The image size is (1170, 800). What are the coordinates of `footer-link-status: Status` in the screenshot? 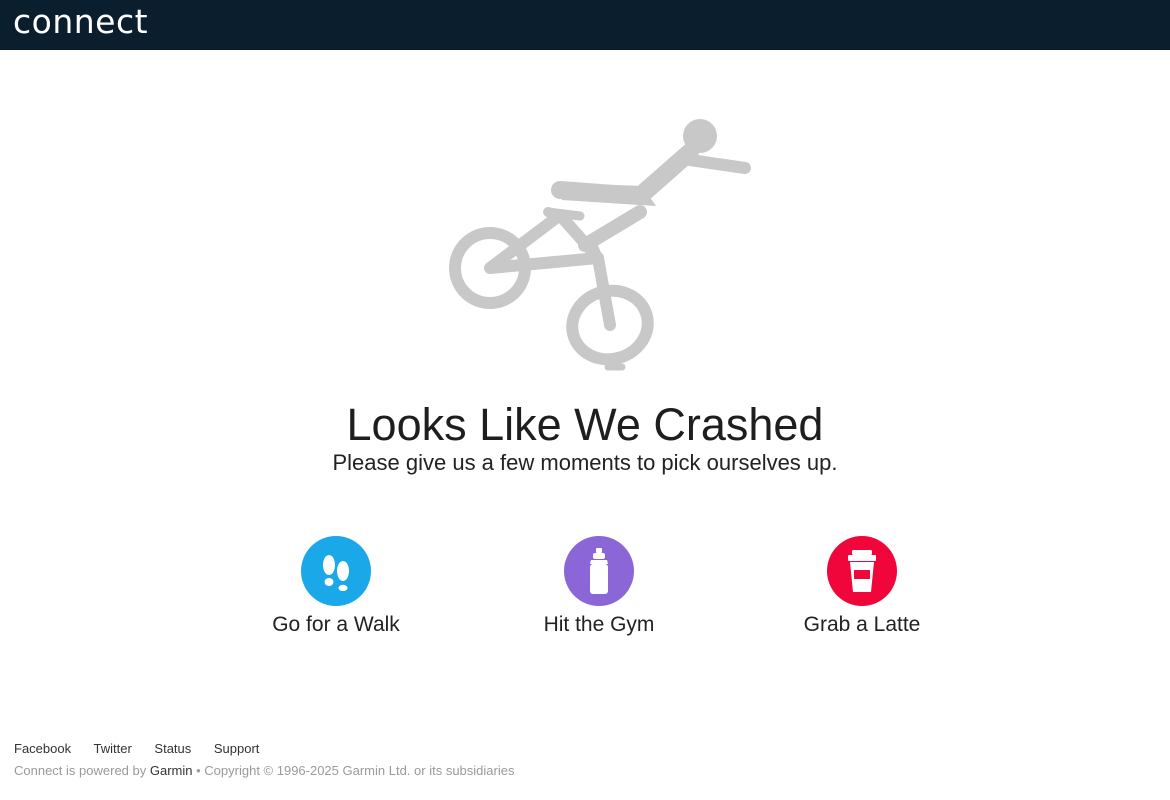 It's located at (172, 748).